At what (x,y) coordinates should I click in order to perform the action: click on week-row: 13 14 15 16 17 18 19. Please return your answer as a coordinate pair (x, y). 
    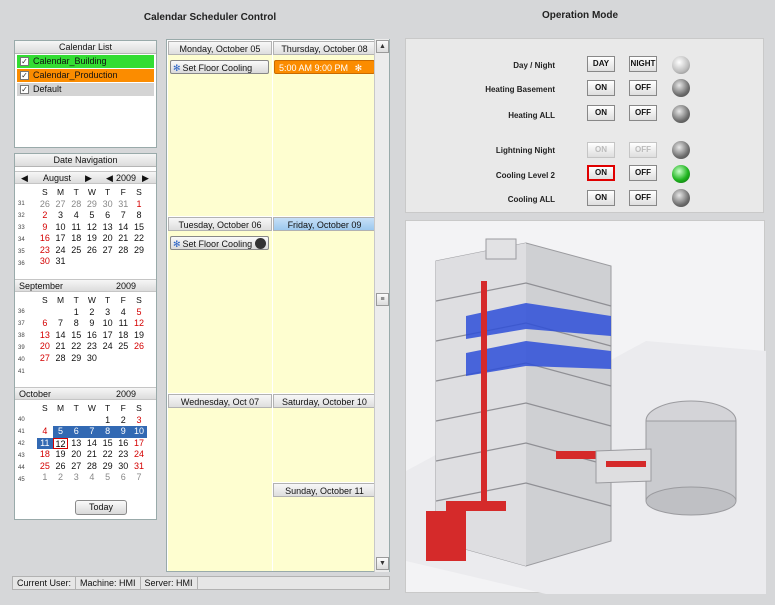
    Looking at the image, I should click on (91, 334).